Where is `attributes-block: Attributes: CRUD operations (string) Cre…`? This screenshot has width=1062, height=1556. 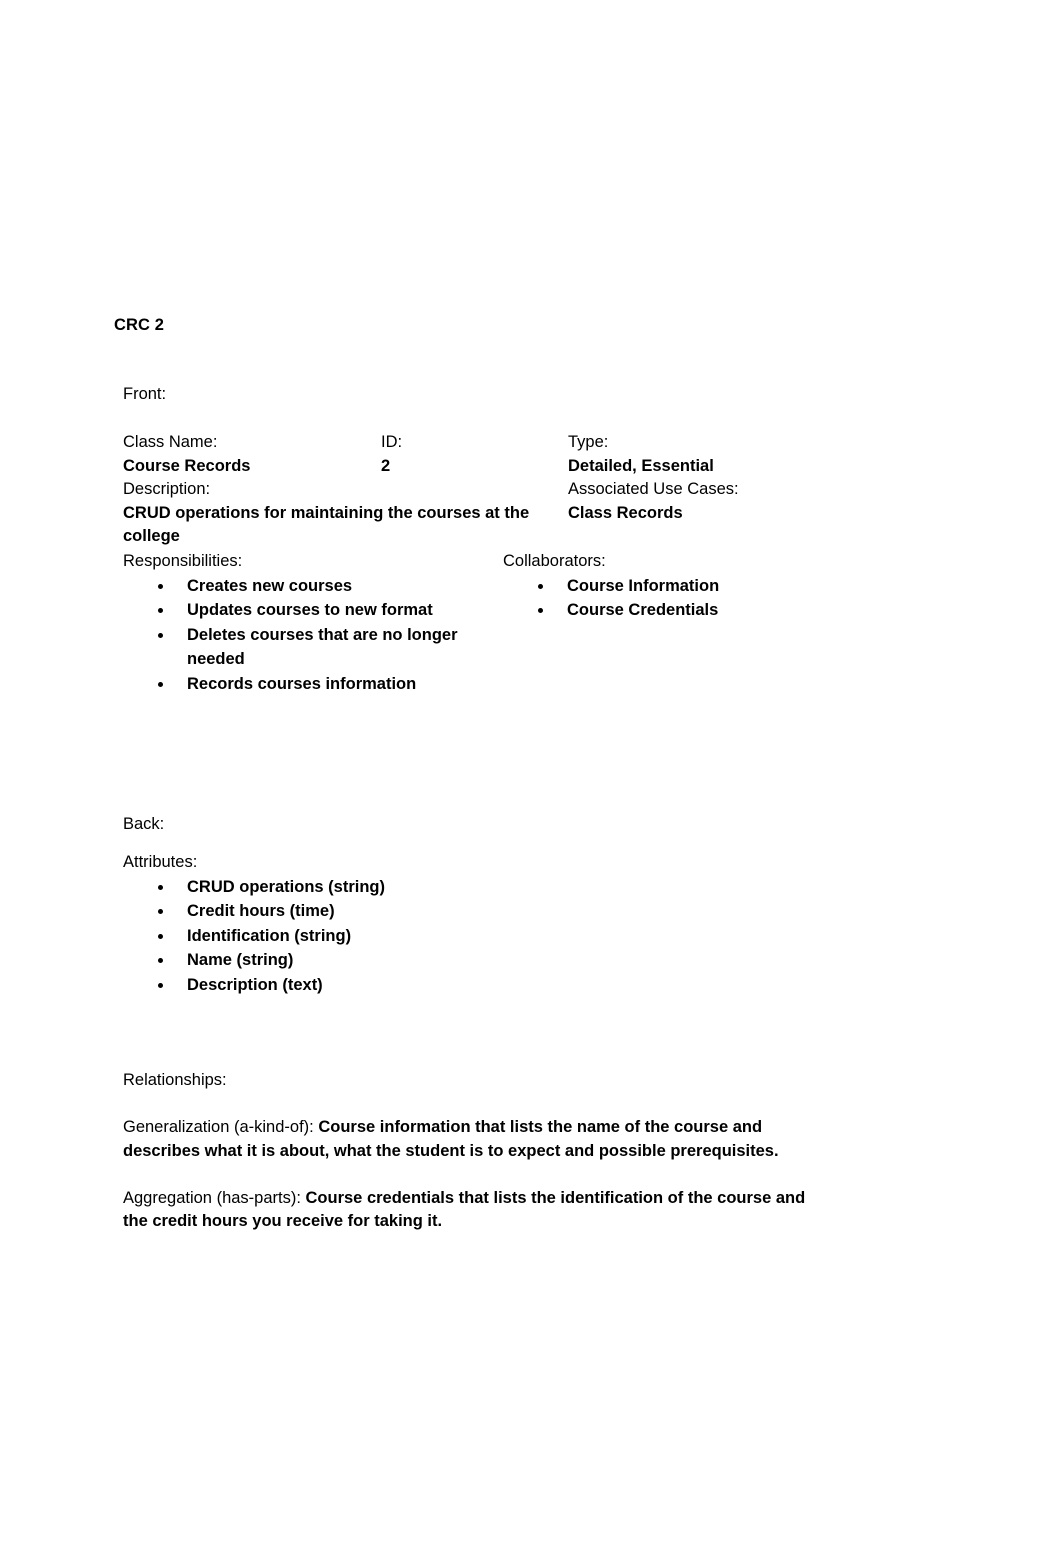 attributes-block: Attributes: CRUD operations (string) Cre… is located at coordinates (473, 924).